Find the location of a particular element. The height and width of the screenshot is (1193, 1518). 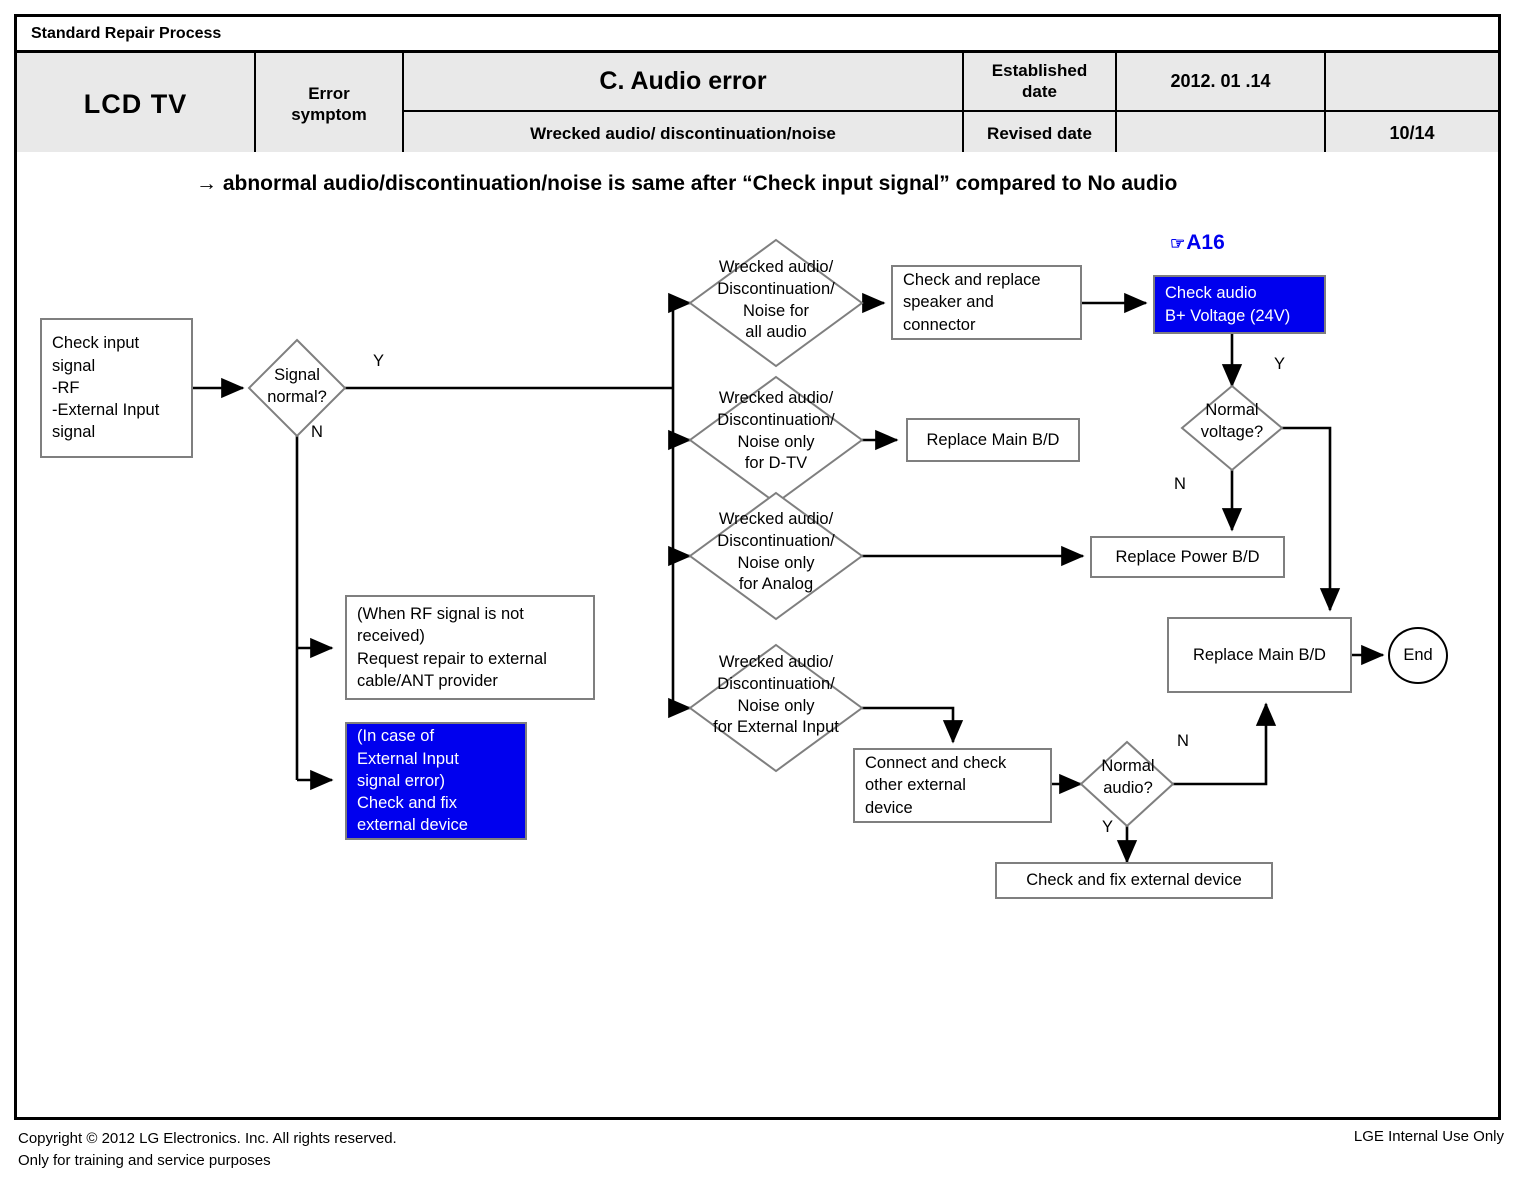

date-labels-cell: Established date Revised date is located at coordinates (1040, 104).